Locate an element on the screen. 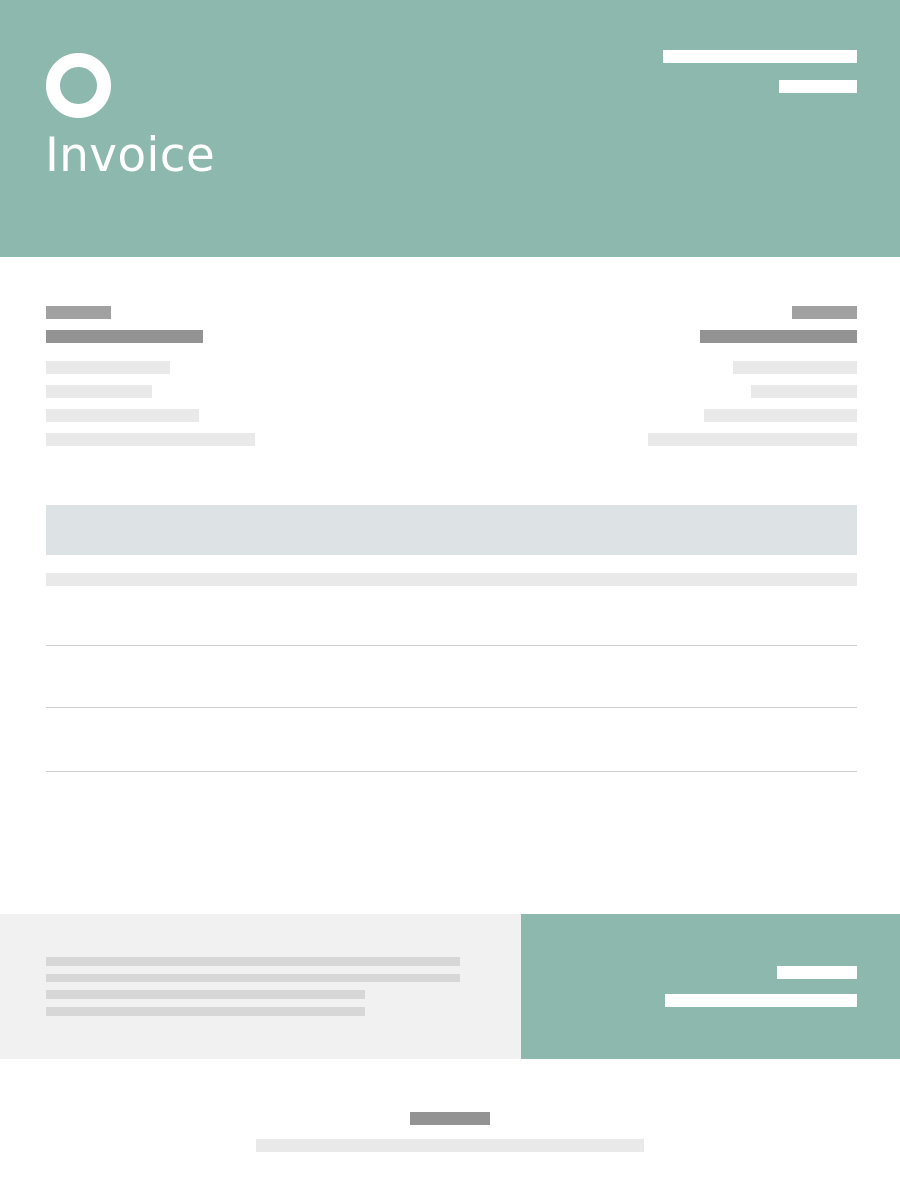 This screenshot has height=1190, width=900. table-header-row is located at coordinates (451, 530).